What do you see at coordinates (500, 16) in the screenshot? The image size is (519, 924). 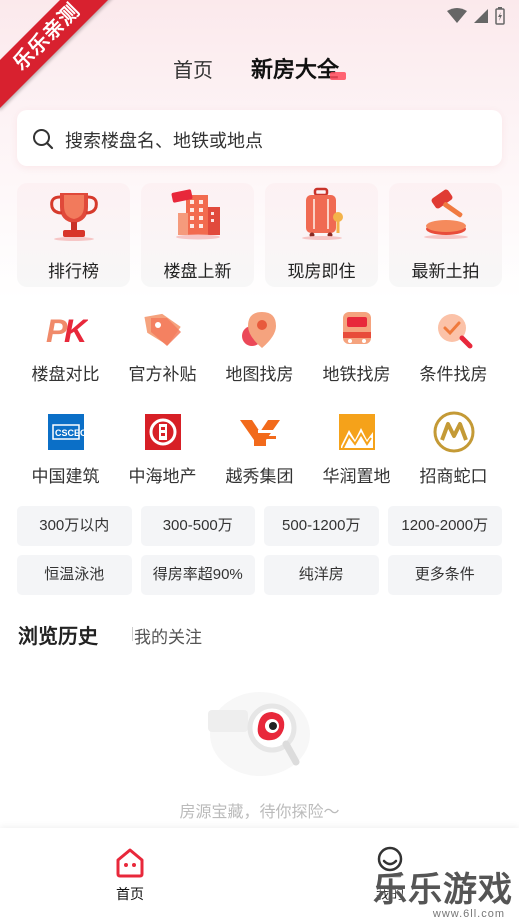 I see `battery-icon` at bounding box center [500, 16].